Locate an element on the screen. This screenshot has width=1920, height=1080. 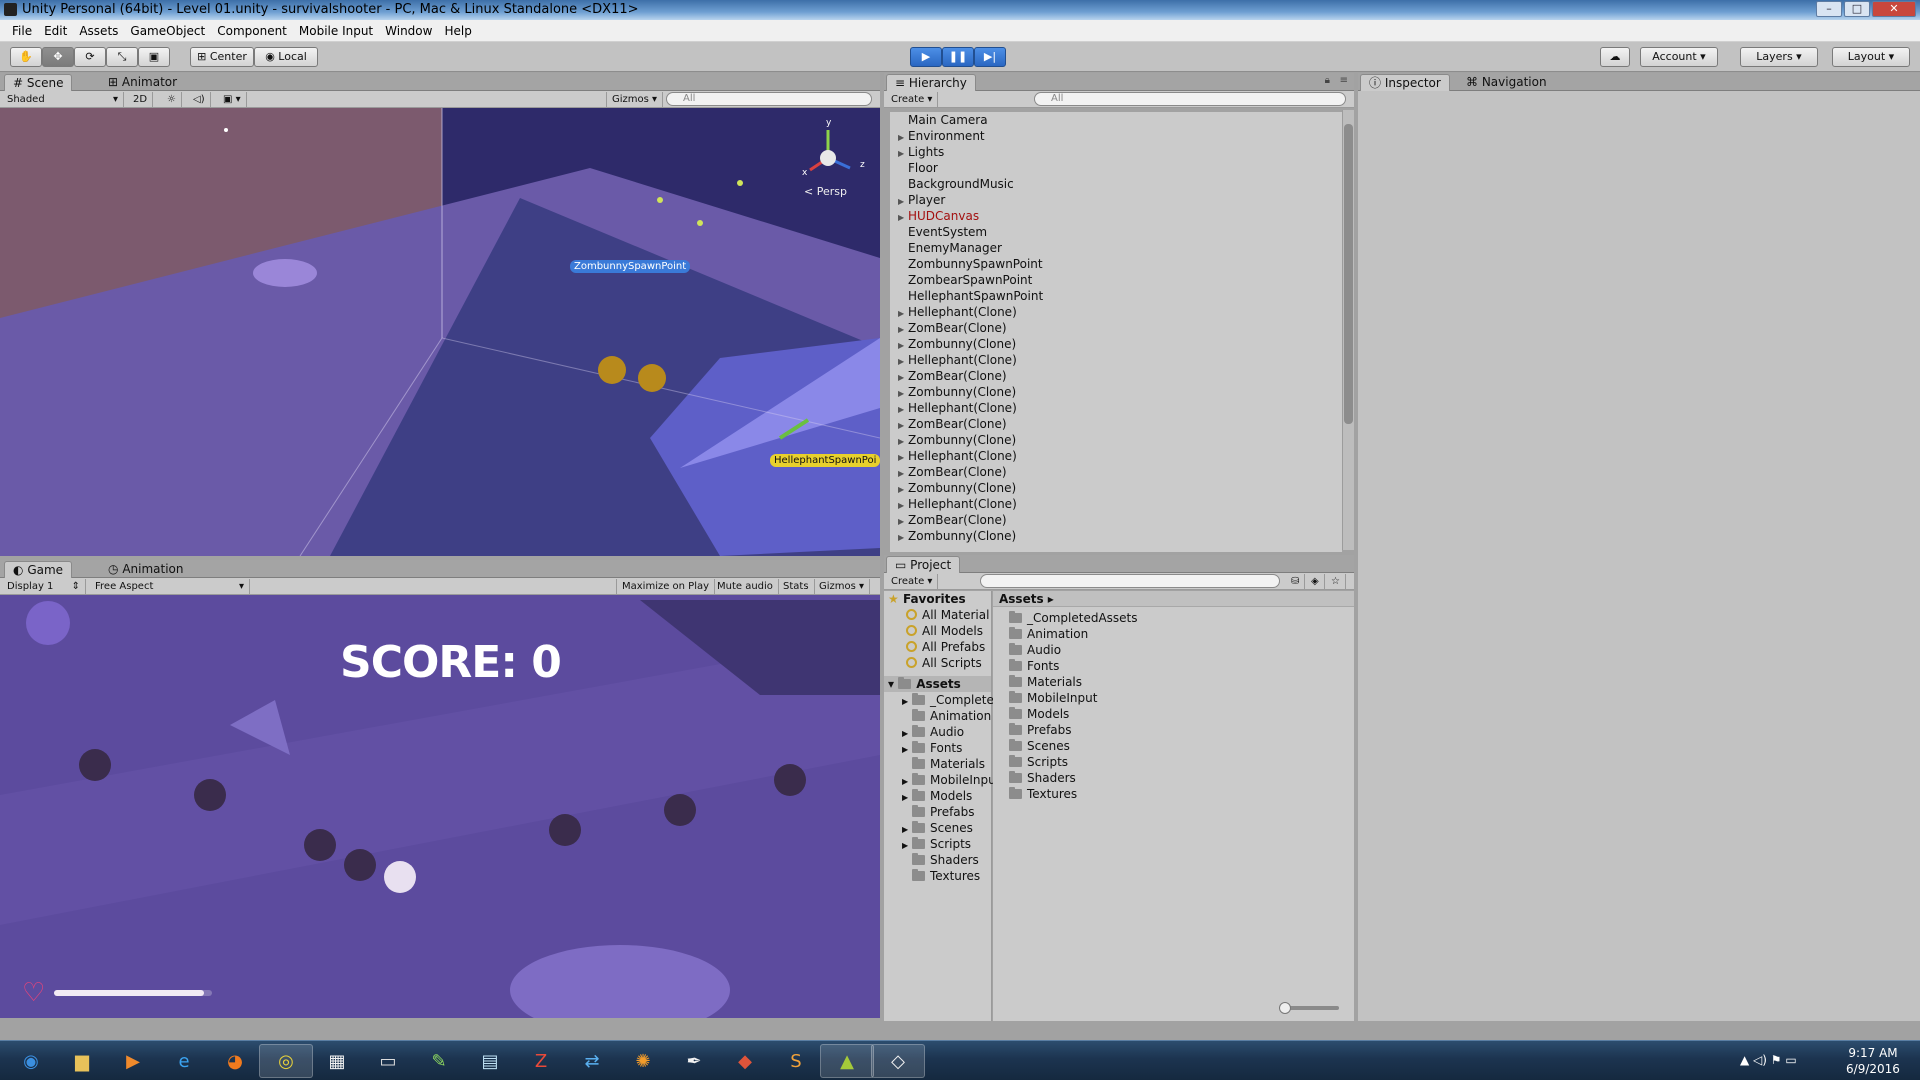
filter-type-icon: ⛁ is located at coordinates (1296, 581).